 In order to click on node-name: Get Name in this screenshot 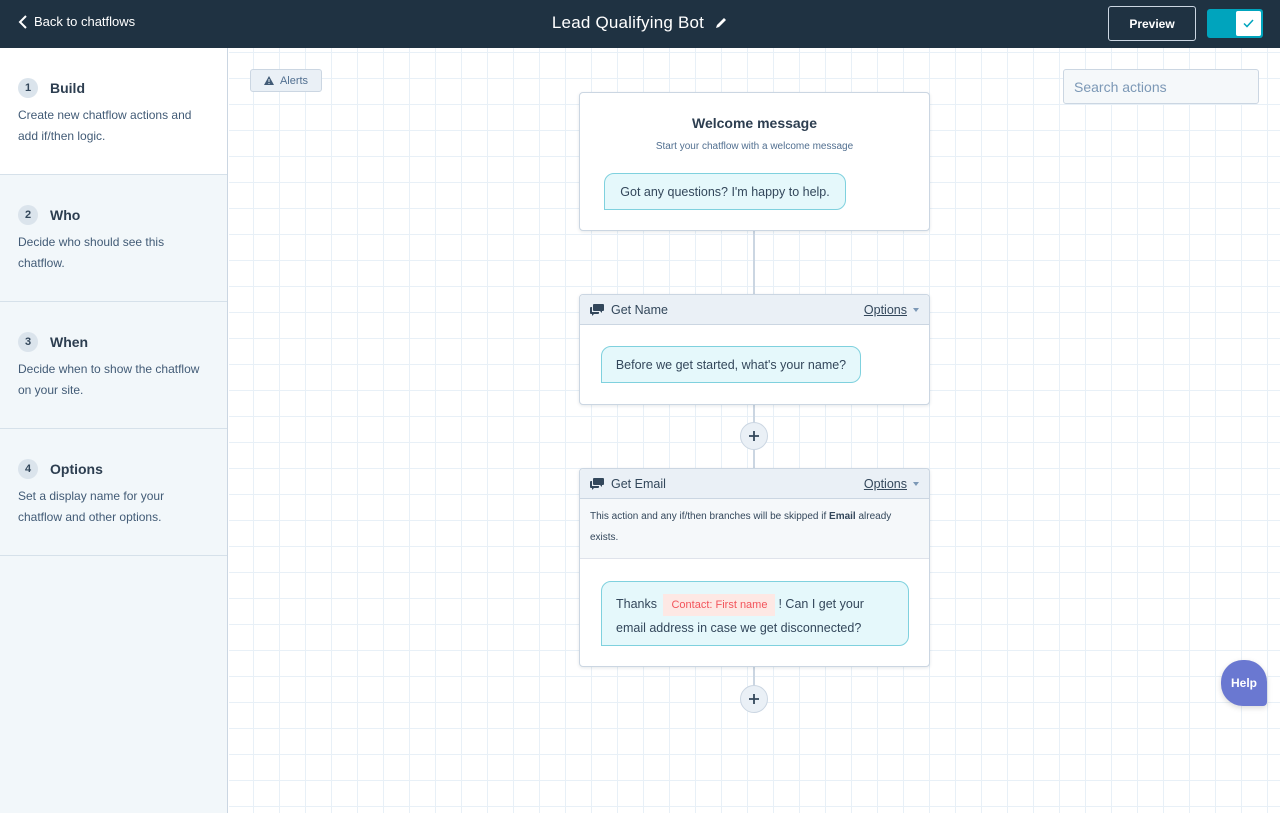, I will do `click(639, 309)`.